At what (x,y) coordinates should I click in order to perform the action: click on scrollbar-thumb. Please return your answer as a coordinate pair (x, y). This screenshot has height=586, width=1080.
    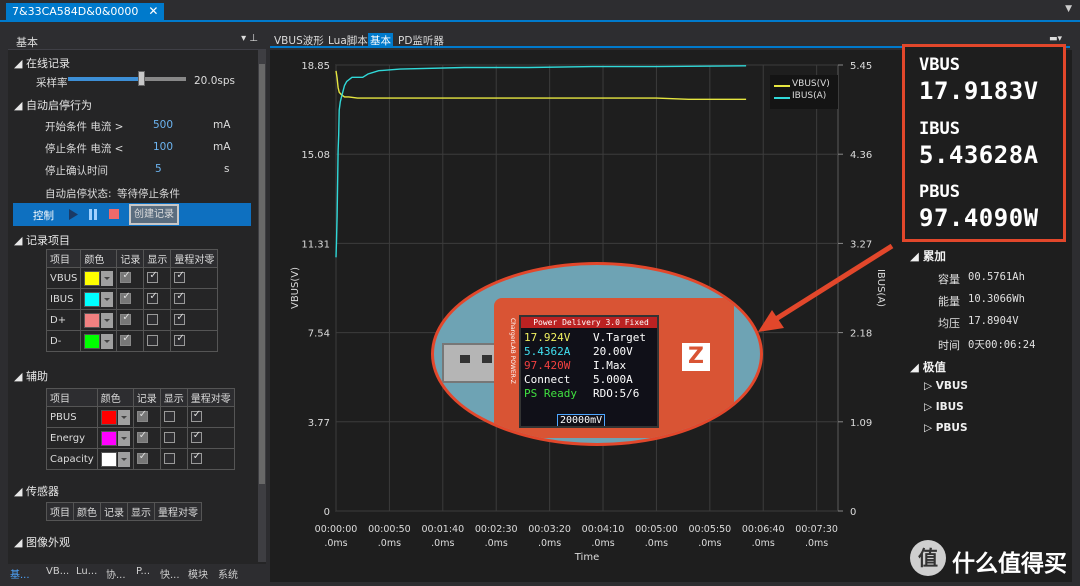
    Looking at the image, I should click on (262, 274).